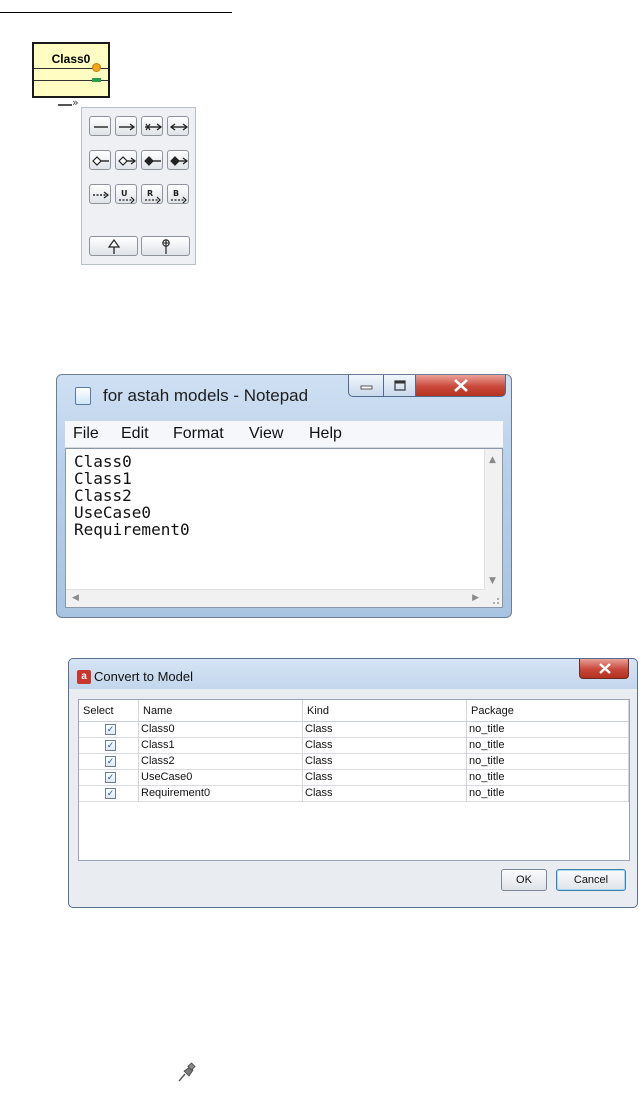  What do you see at coordinates (100, 126) in the screenshot?
I see `association-line-icon` at bounding box center [100, 126].